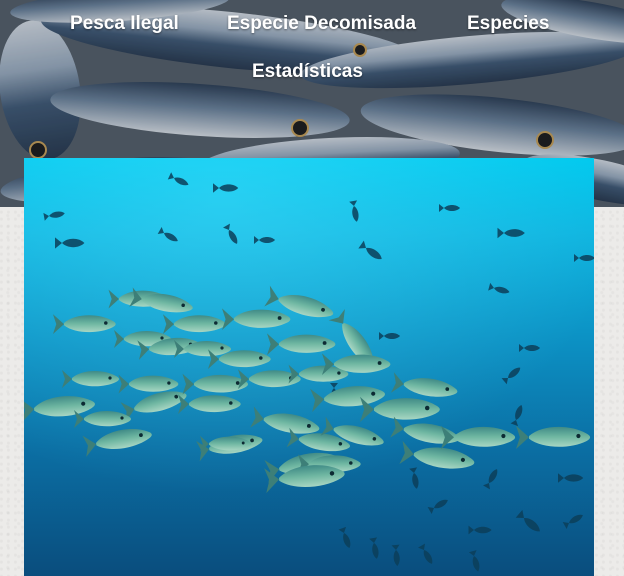 Image resolution: width=624 pixels, height=576 pixels. What do you see at coordinates (508, 24) in the screenshot?
I see `nav-link-especies: Especies` at bounding box center [508, 24].